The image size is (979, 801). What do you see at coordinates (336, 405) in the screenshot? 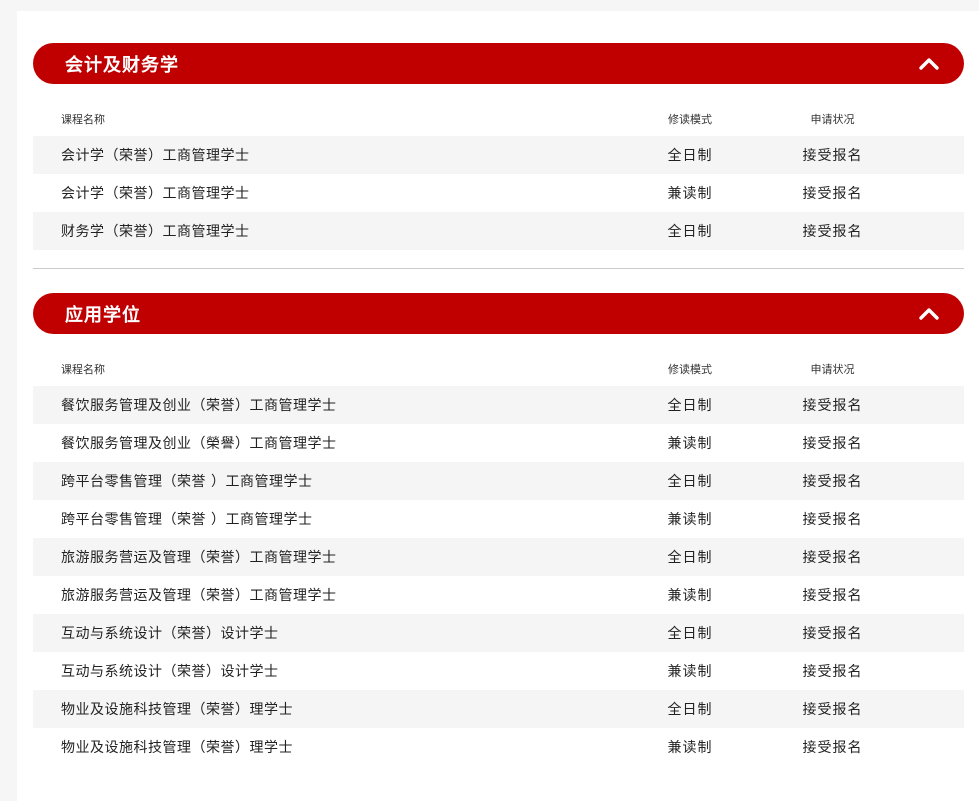
I see `course-name: 餐饮服务管理及创业（荣誉）工商管理学士` at bounding box center [336, 405].